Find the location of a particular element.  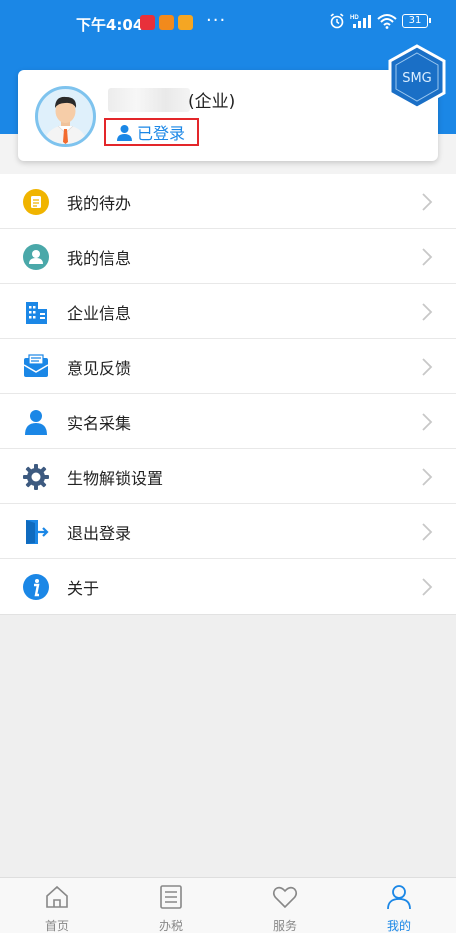

list-icon is located at coordinates (171, 897).